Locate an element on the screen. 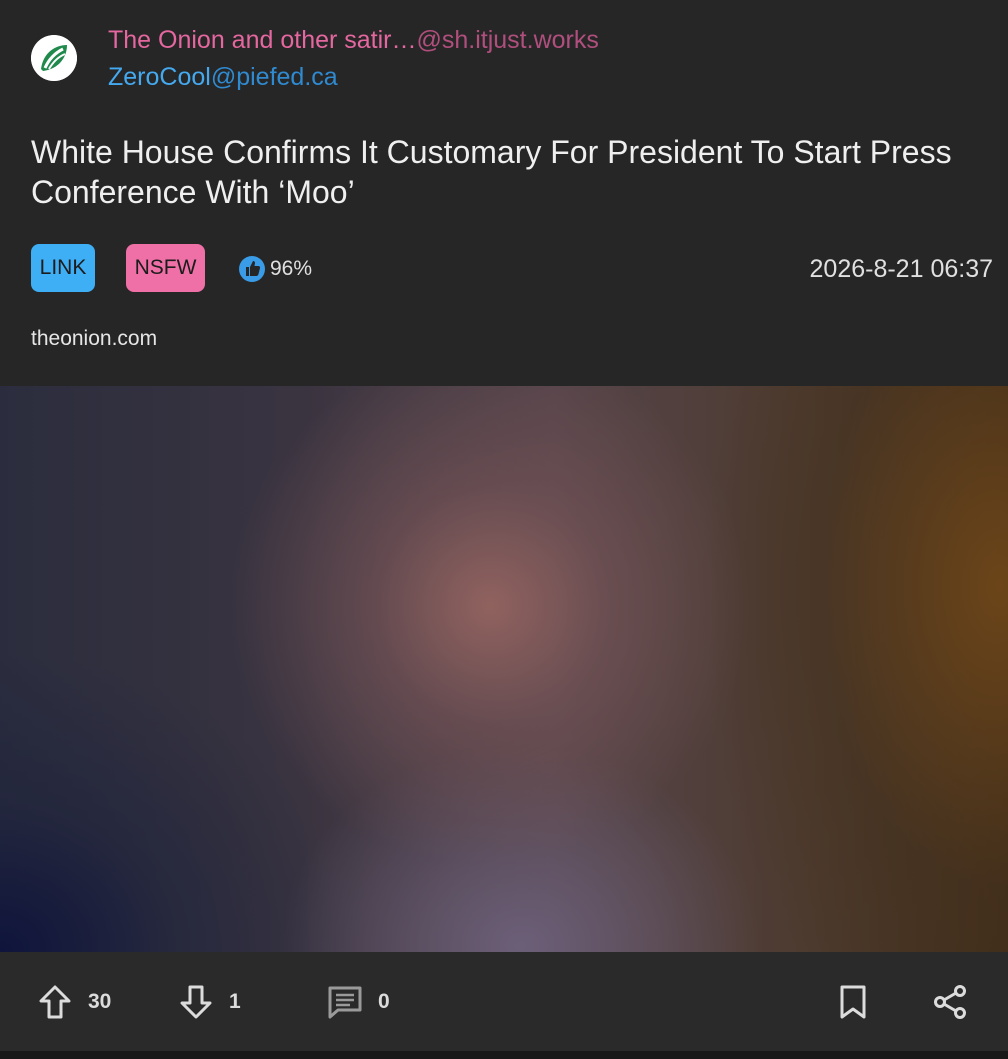  thumbs-up-icon is located at coordinates (252, 269).